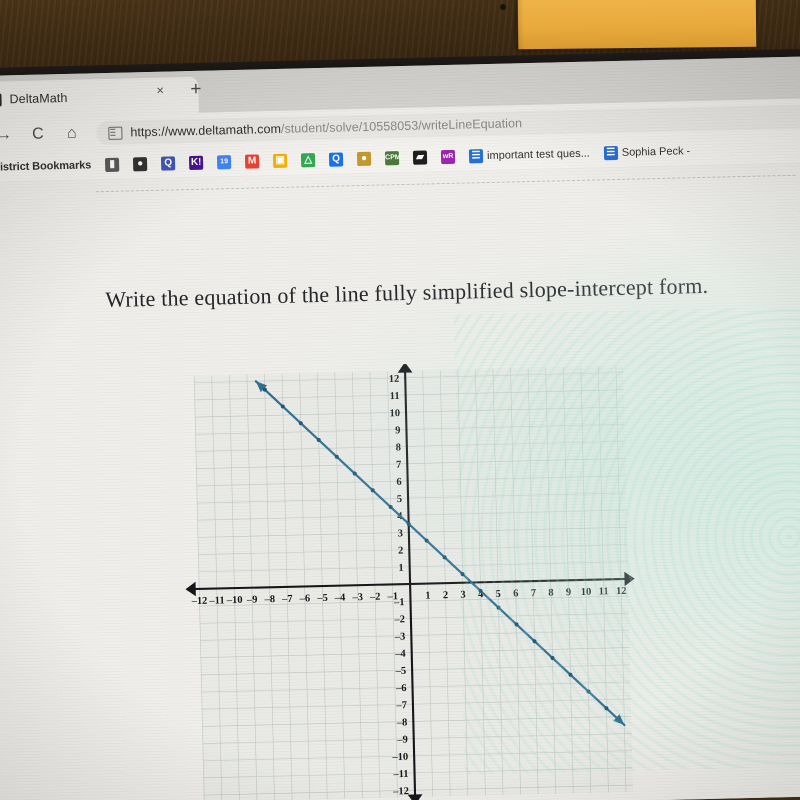 Image resolution: width=800 pixels, height=800 pixels. What do you see at coordinates (196, 89) in the screenshot?
I see `new-tab-icon: +` at bounding box center [196, 89].